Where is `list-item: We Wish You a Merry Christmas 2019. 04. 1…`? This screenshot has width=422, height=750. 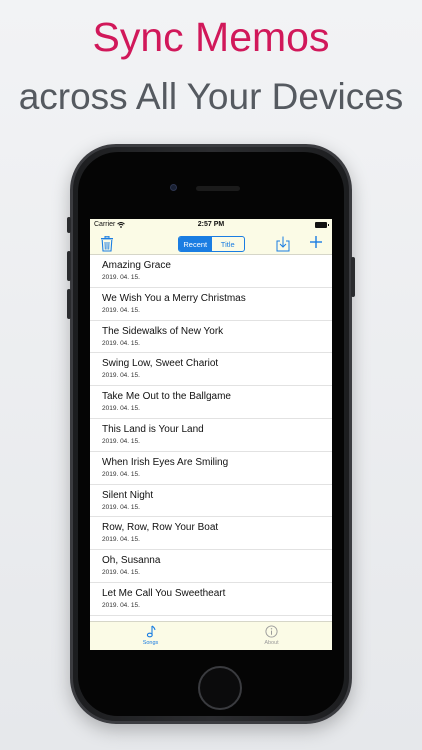
list-item: We Wish You a Merry Christmas 2019. 04. 1… is located at coordinates (211, 304).